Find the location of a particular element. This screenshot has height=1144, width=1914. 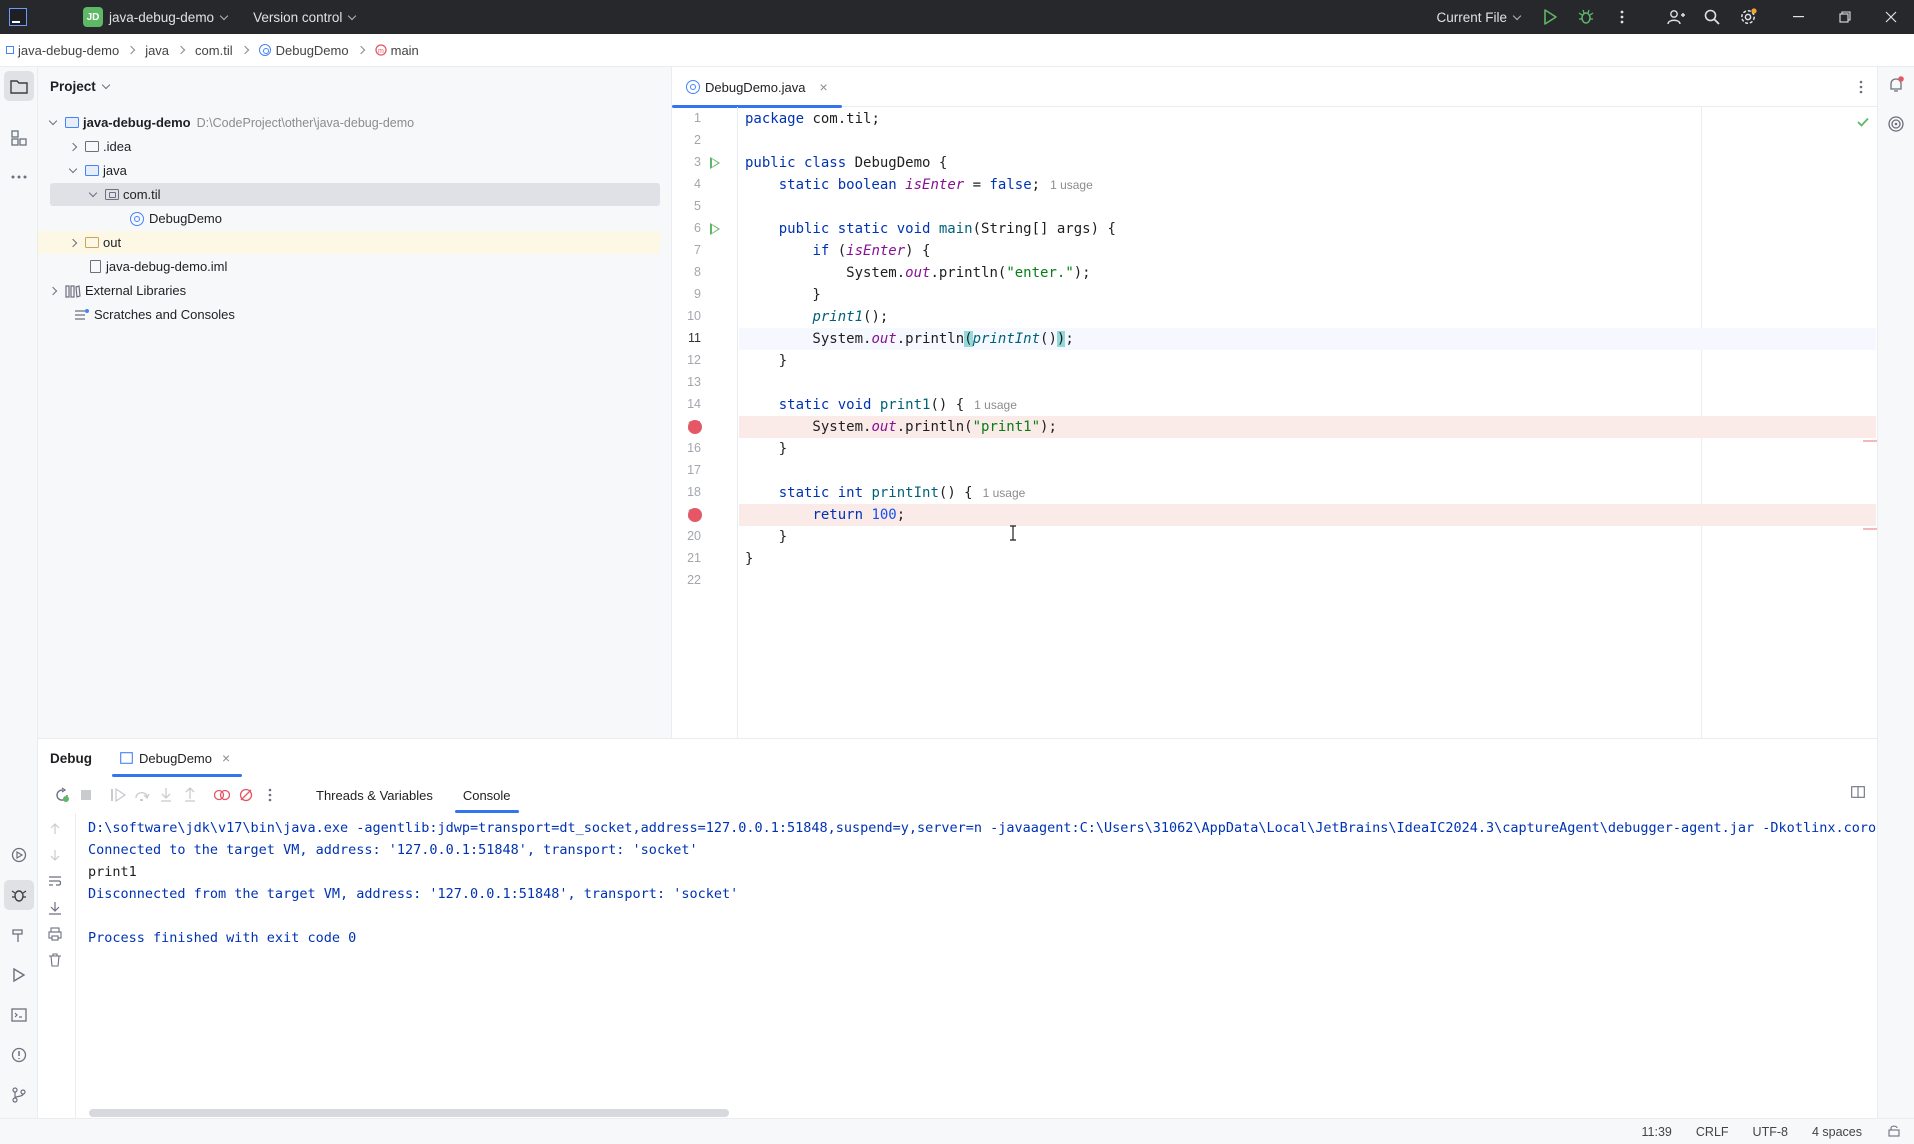

clear-all-trash-icon is located at coordinates (55, 961).